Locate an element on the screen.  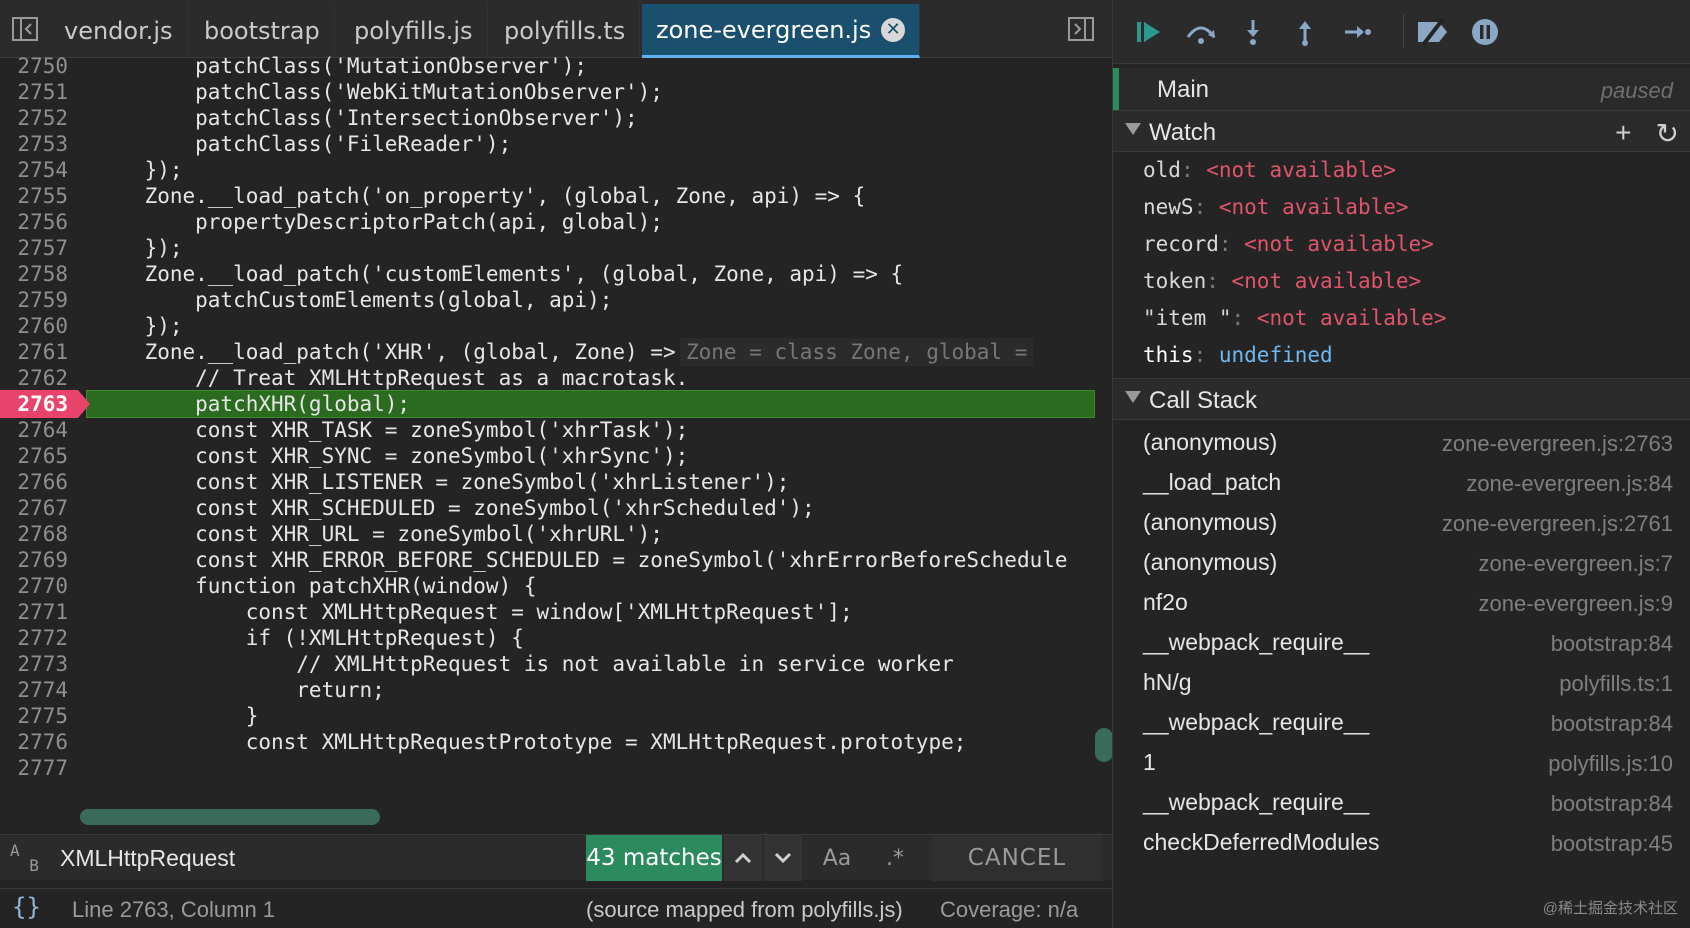
line-number: 2751 is located at coordinates (39, 92).